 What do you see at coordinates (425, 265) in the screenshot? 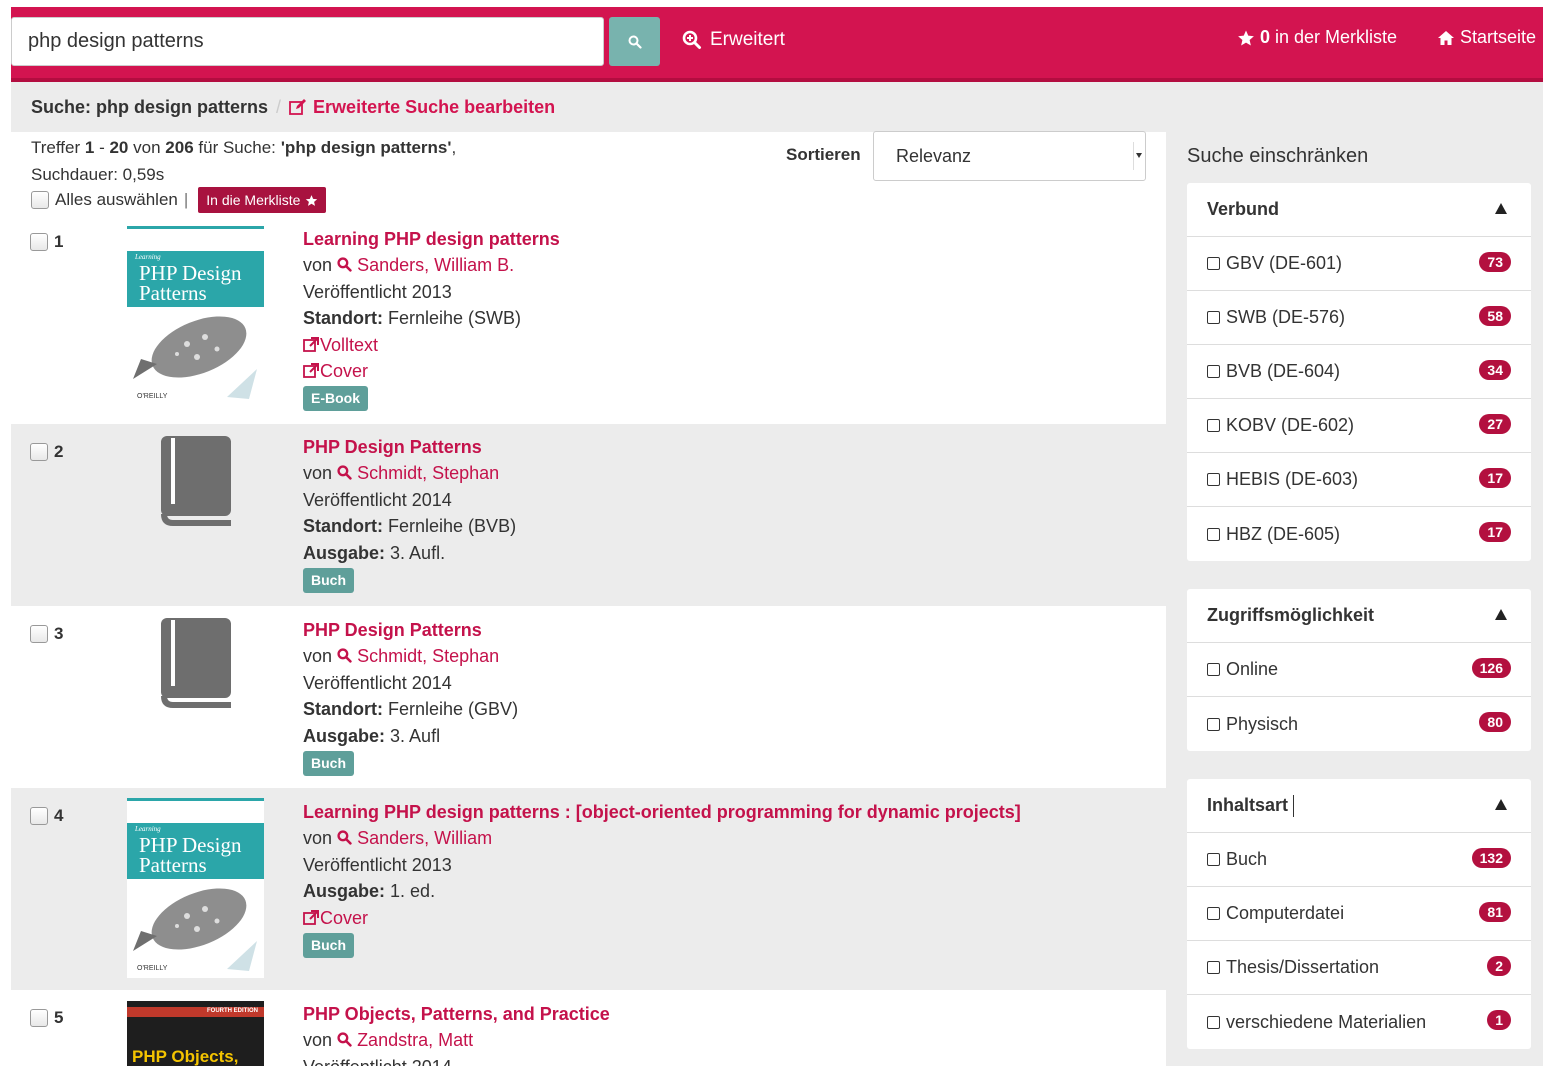
I see `author-link: Sanders, William B.` at bounding box center [425, 265].